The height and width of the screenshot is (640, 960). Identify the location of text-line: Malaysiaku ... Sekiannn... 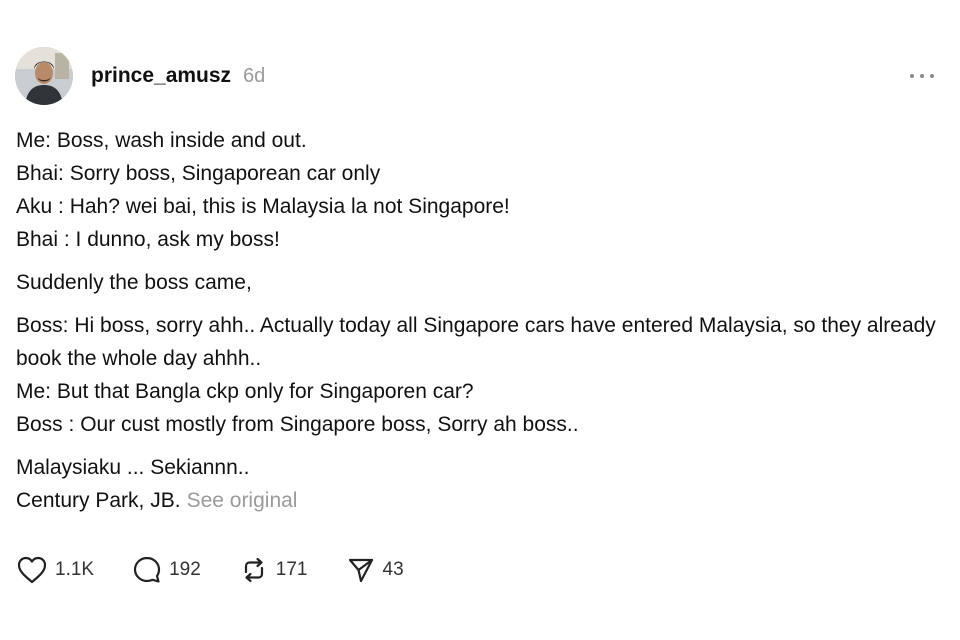
(133, 467).